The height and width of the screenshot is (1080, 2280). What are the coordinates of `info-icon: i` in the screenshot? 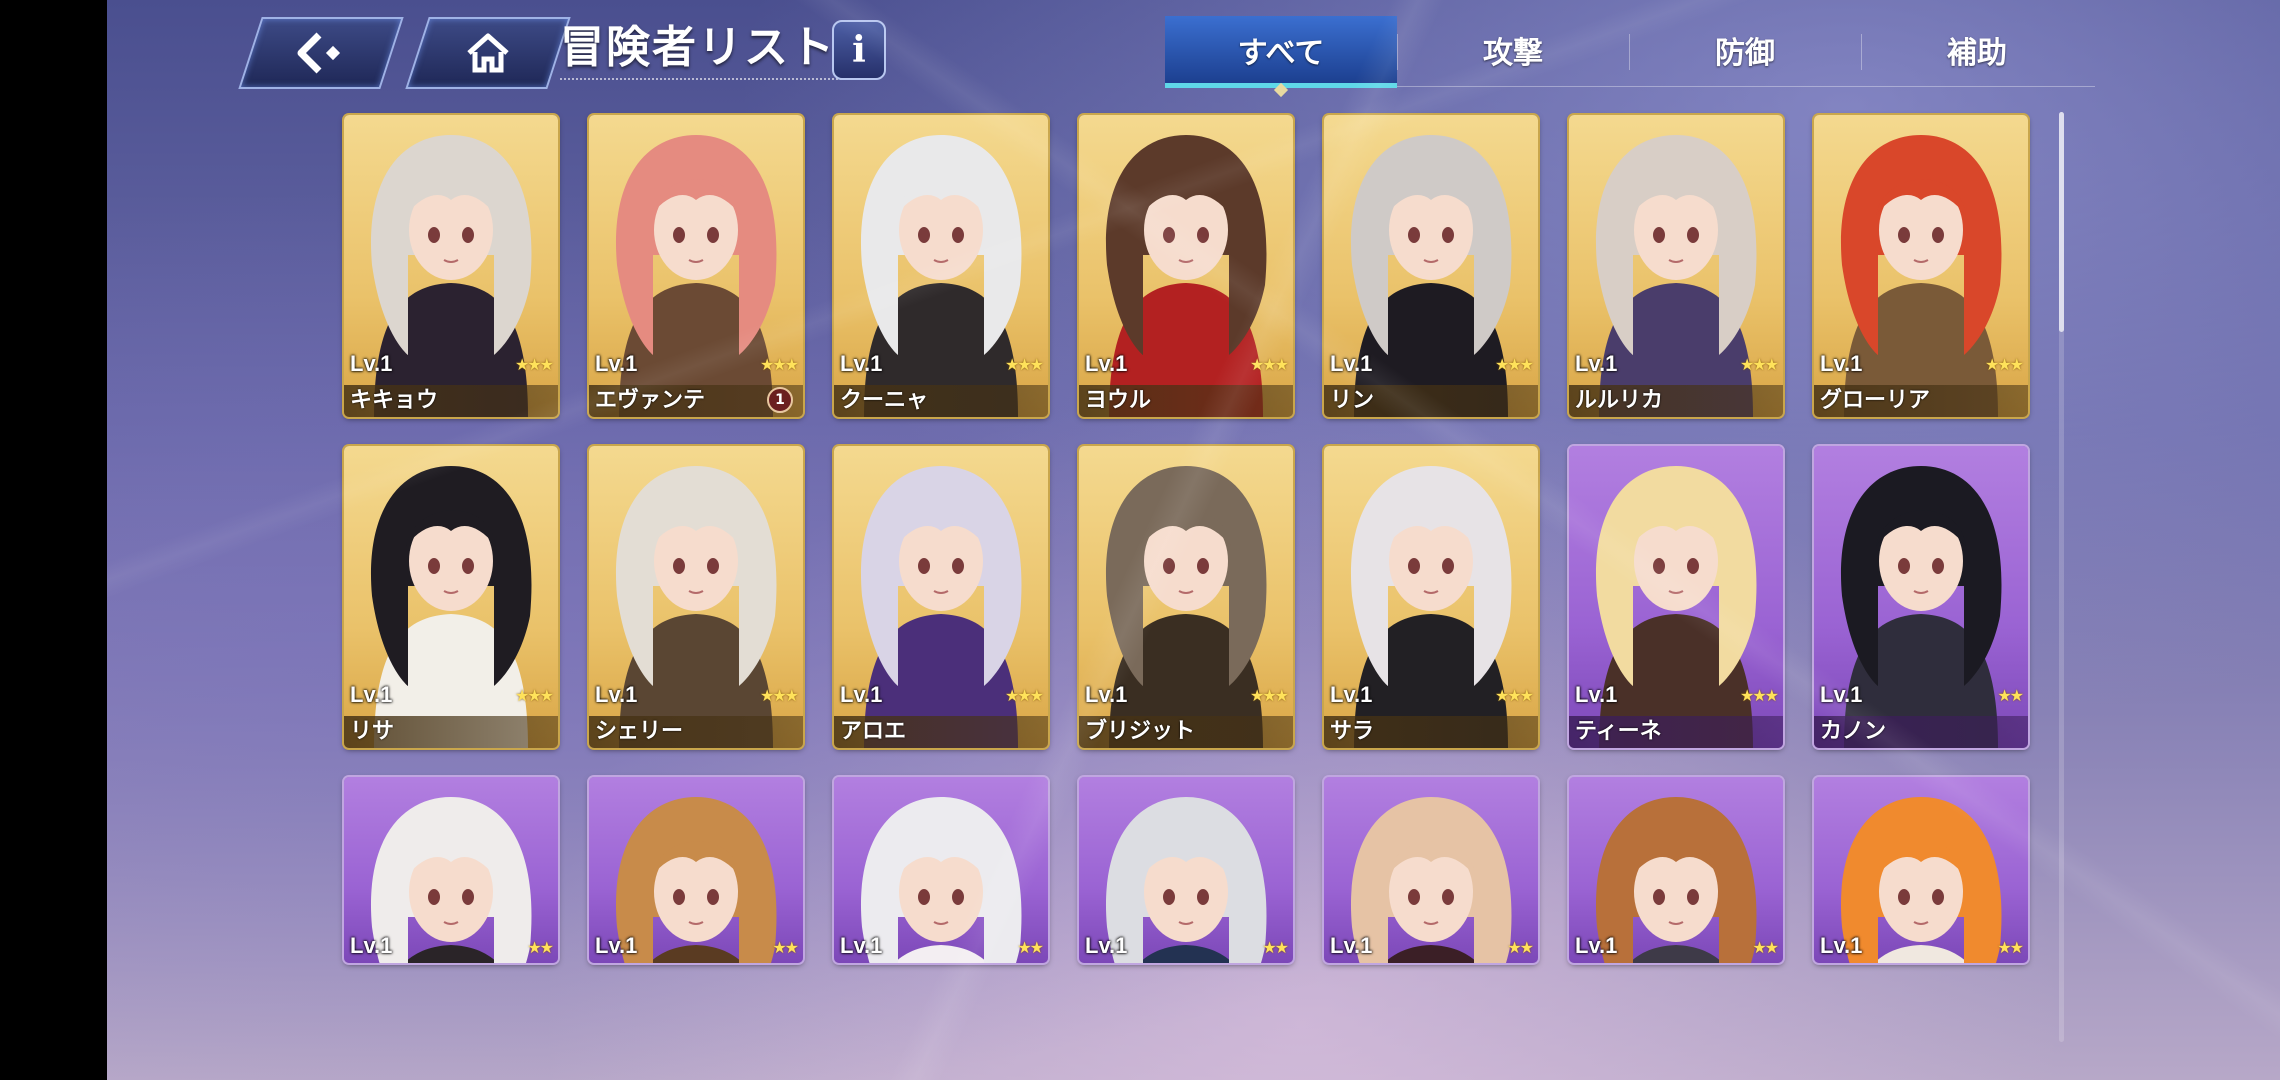 It's located at (859, 50).